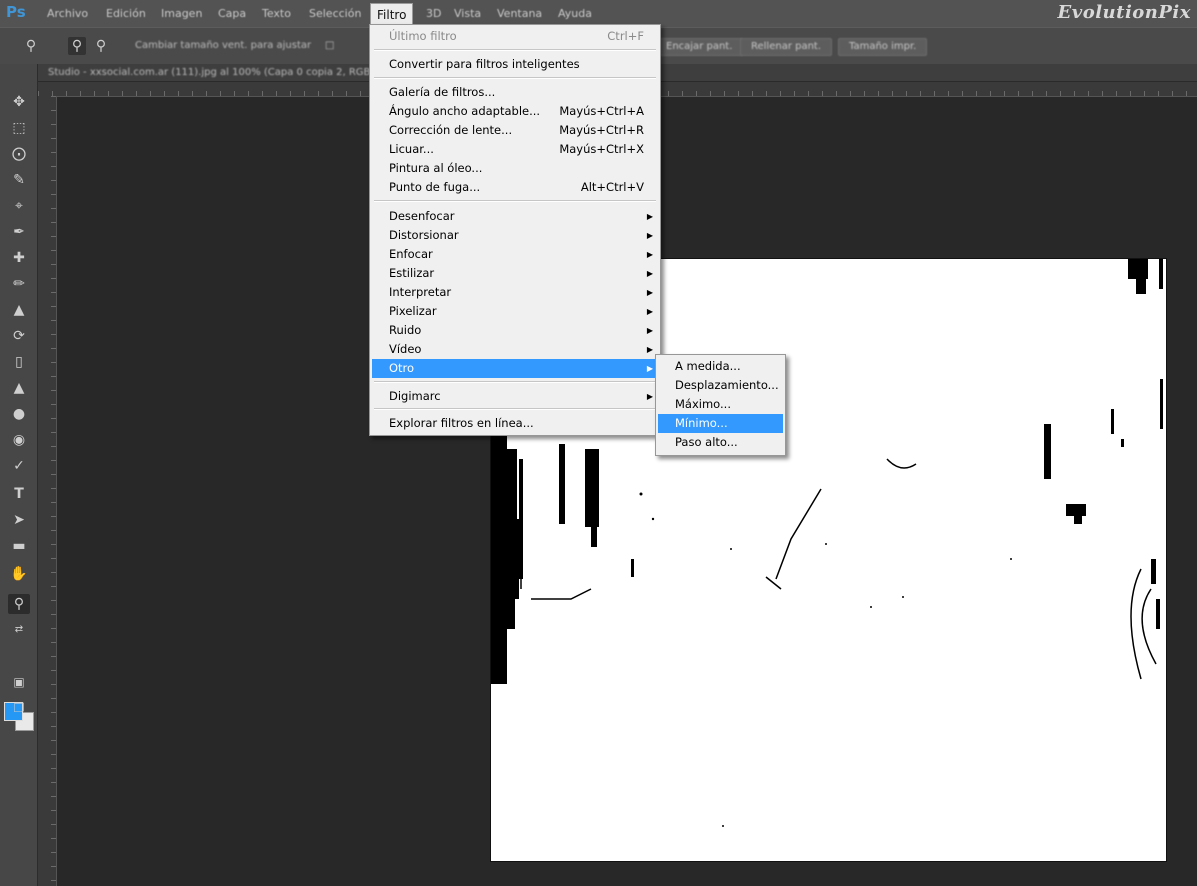  What do you see at coordinates (19, 574) in the screenshot?
I see `hand-icon: ✋` at bounding box center [19, 574].